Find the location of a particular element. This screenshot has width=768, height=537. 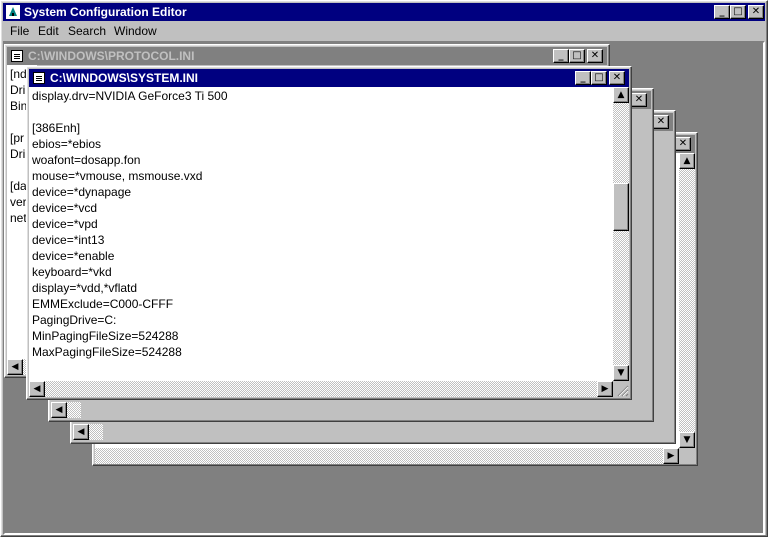

protocol-window-maximize: □ is located at coordinates (577, 56).